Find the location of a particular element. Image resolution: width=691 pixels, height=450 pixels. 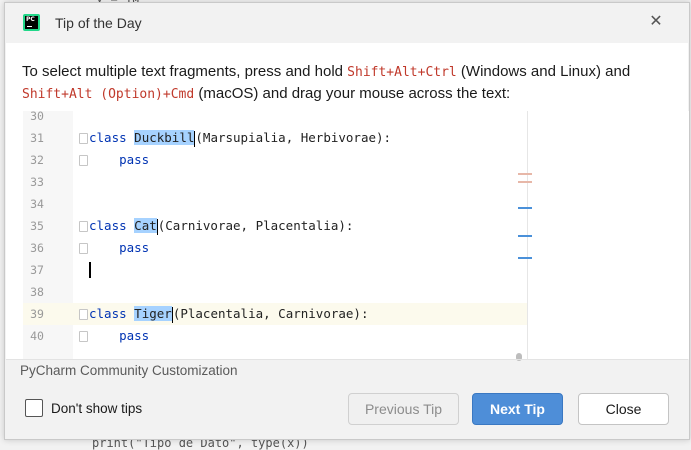

text-caret is located at coordinates (90, 270).